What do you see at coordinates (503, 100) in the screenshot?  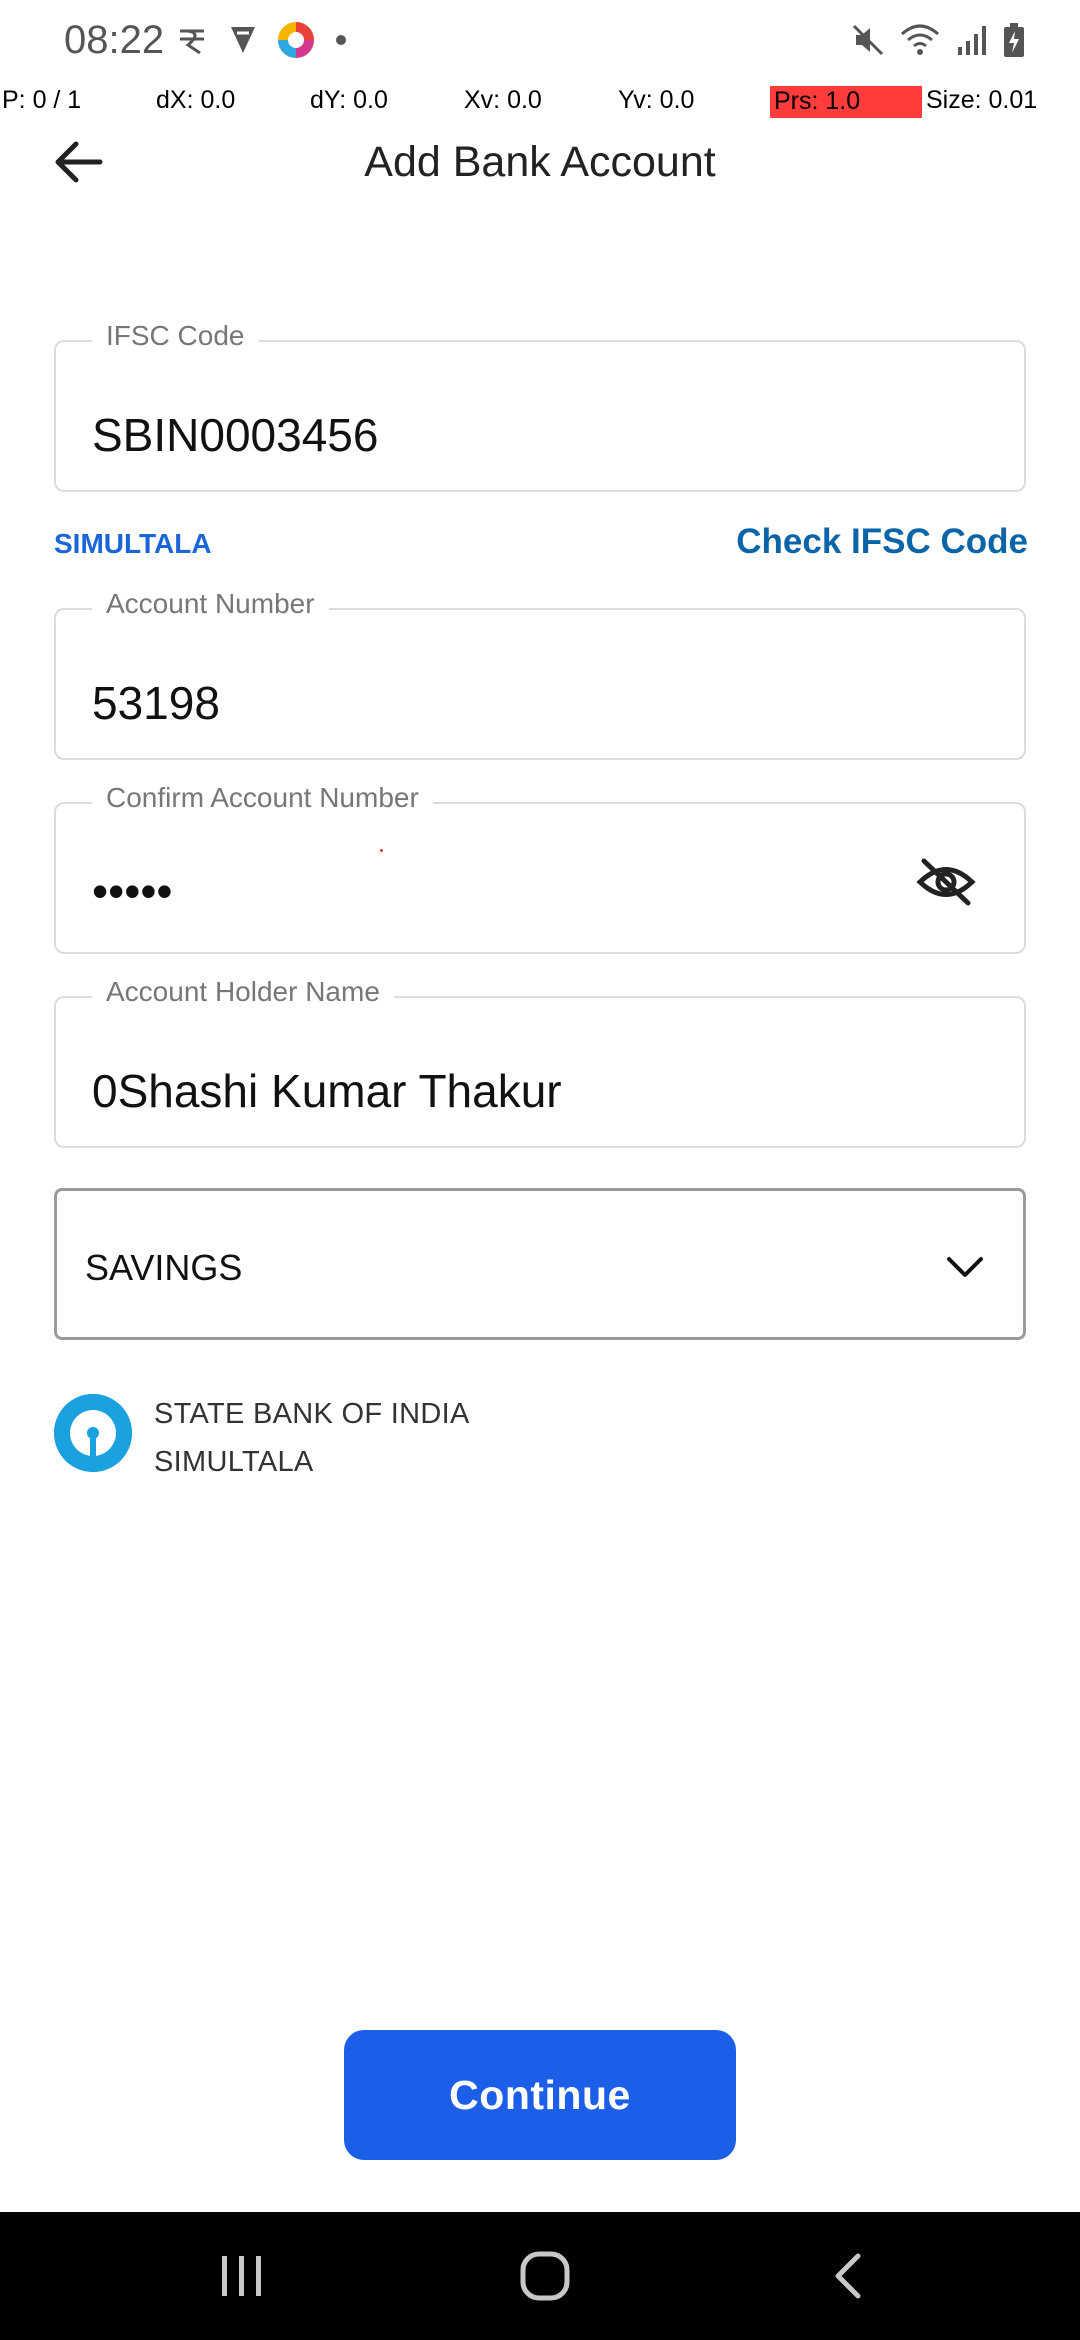 I see `debug-xv: Xv: 0.0` at bounding box center [503, 100].